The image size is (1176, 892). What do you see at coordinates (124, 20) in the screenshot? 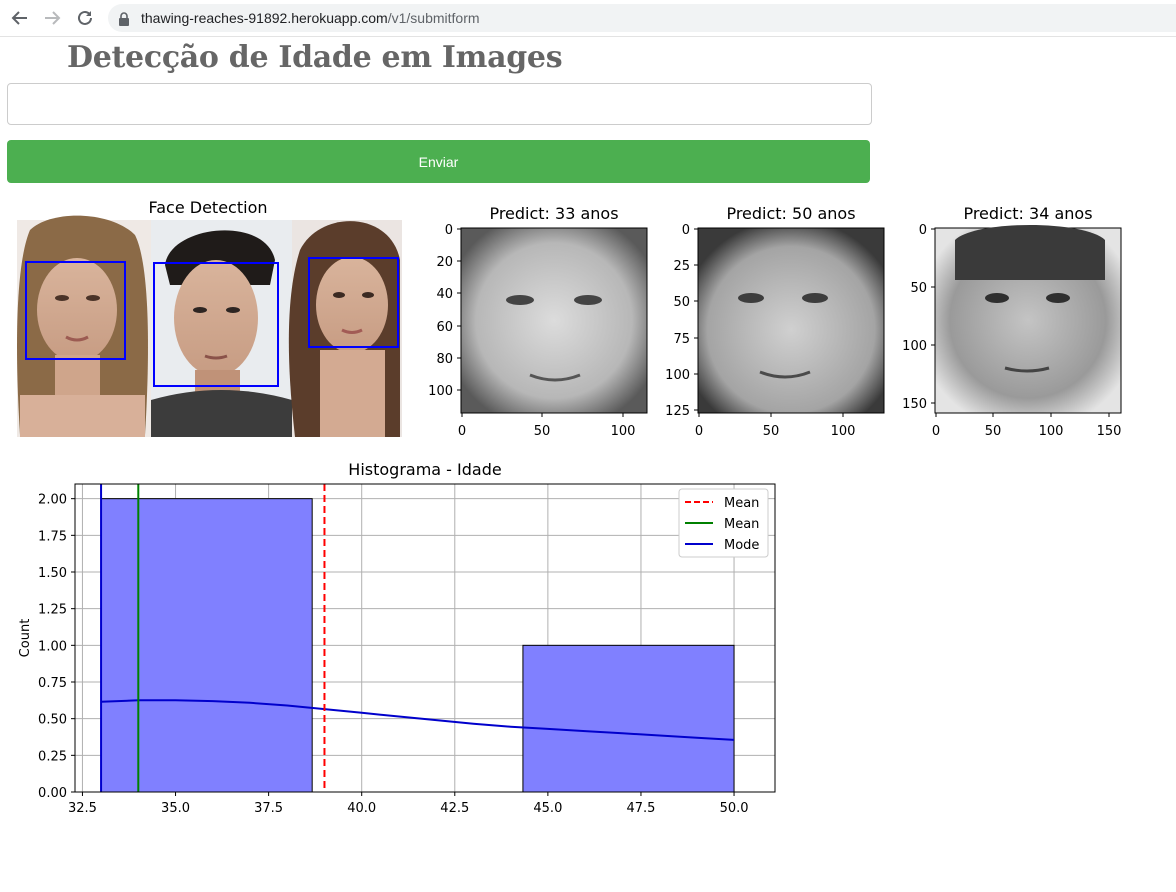
I see `lock-icon` at bounding box center [124, 20].